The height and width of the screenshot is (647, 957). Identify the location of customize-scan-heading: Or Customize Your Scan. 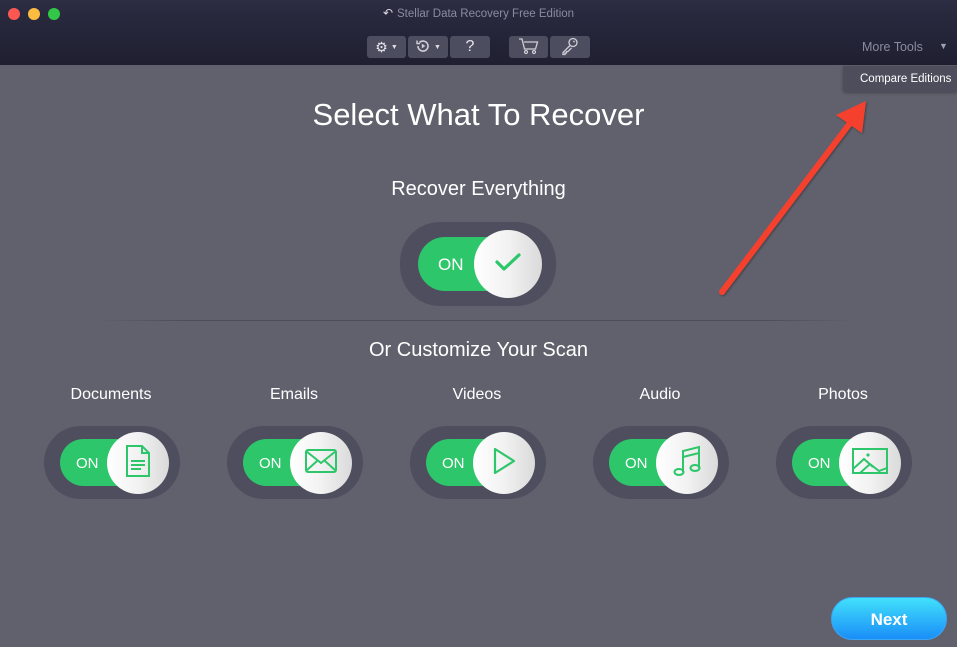
(478, 350).